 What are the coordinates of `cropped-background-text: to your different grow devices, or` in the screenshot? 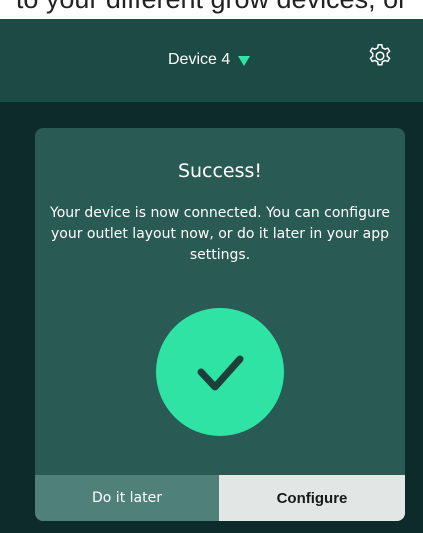 It's located at (211, 7).